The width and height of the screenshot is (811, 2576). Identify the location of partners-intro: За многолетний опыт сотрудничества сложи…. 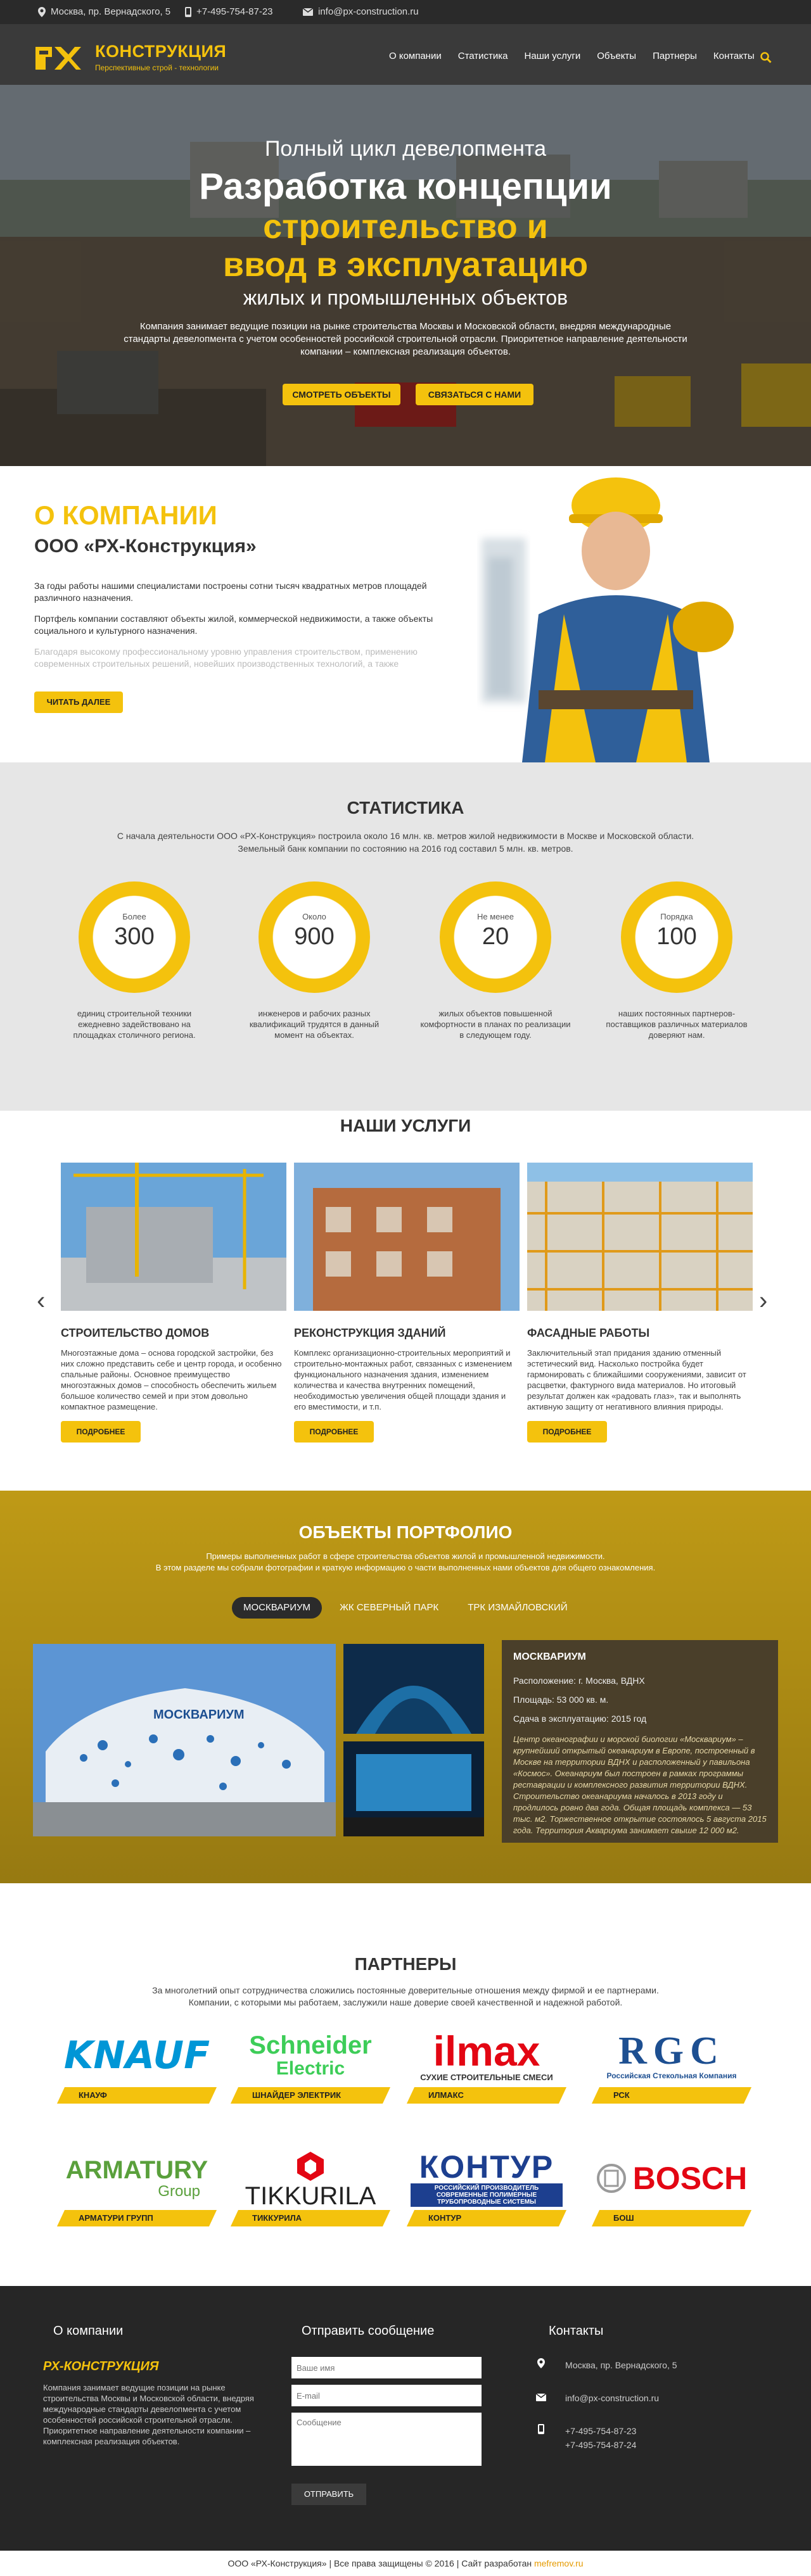
(405, 1996).